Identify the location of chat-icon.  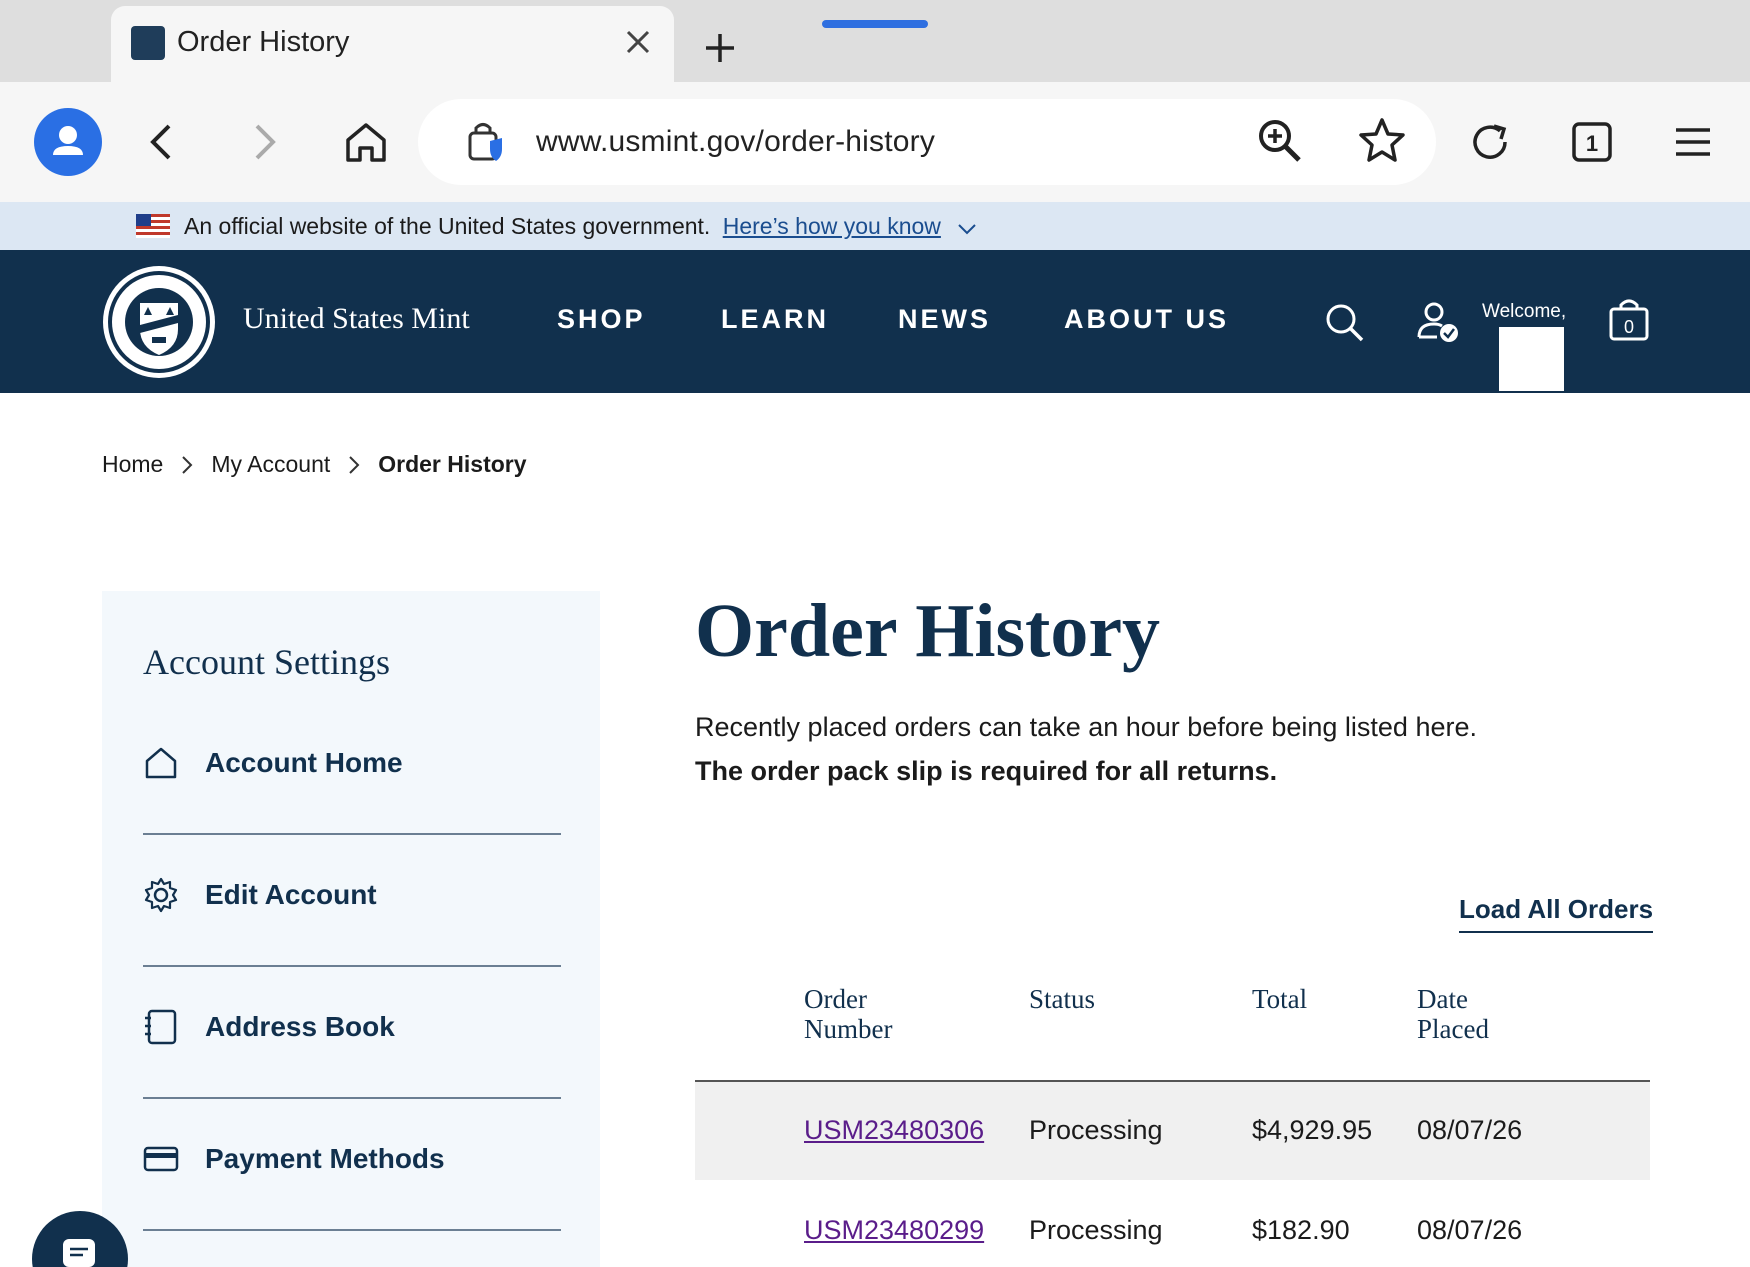
(79, 1253).